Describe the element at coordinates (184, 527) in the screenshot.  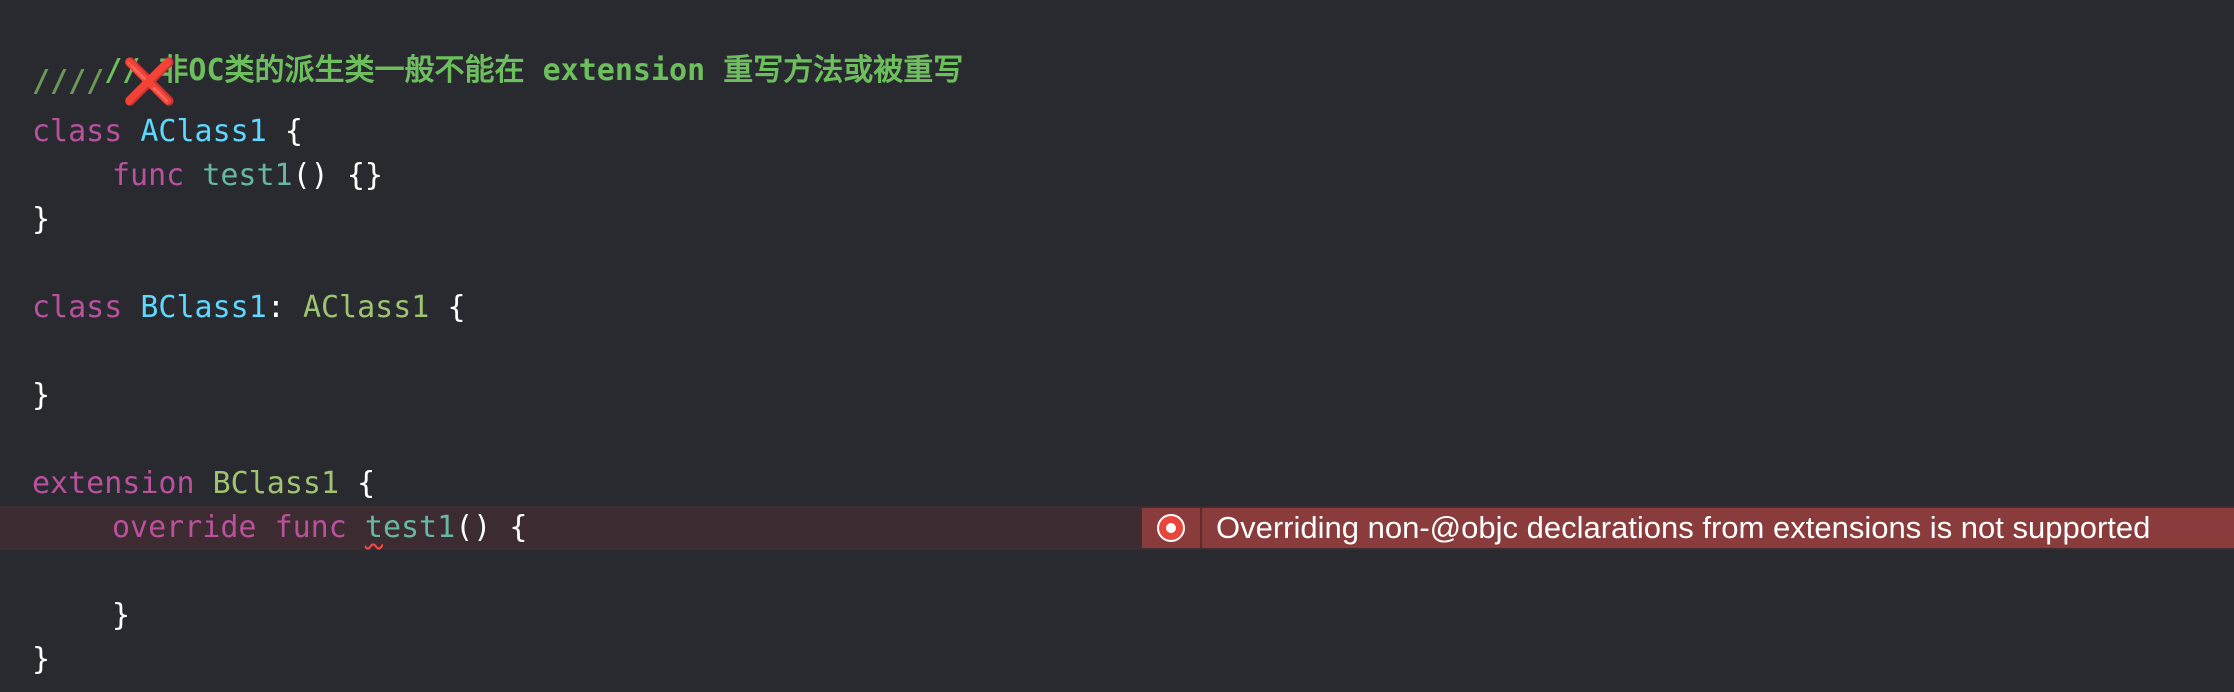
I see `keyword-override: override` at that location.